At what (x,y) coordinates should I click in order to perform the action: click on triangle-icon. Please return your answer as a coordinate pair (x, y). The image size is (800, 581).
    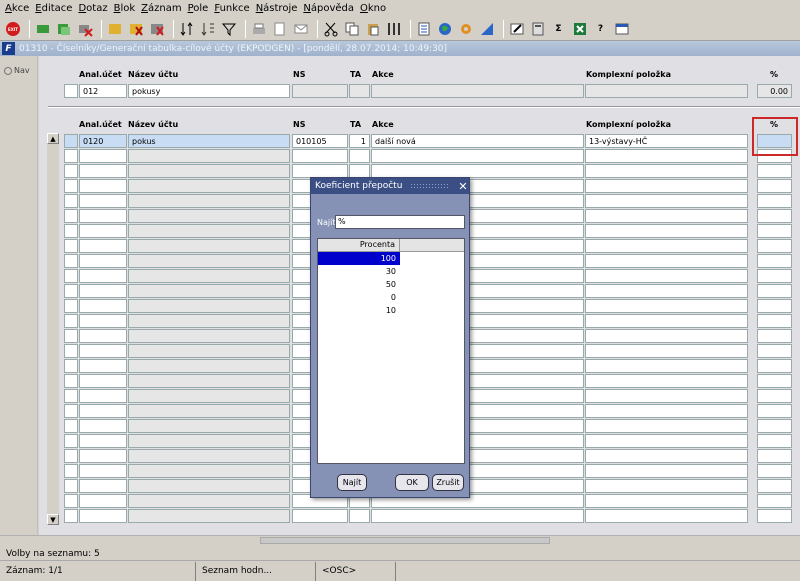
    Looking at the image, I should click on (486, 28).